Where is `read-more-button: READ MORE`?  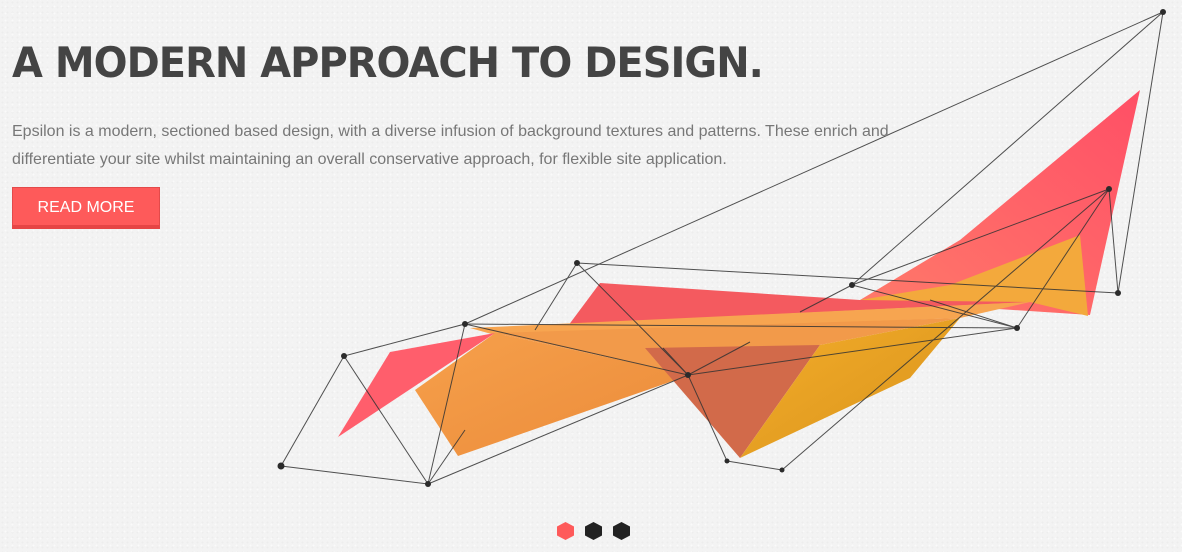 read-more-button: READ MORE is located at coordinates (86, 208).